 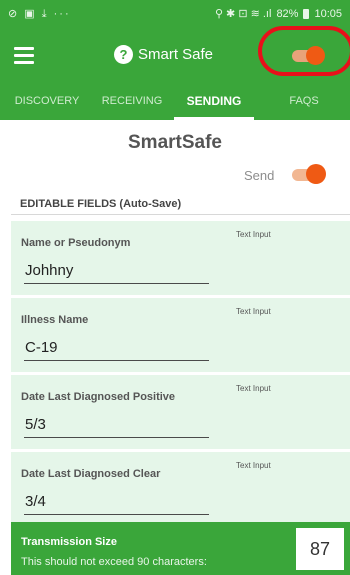 What do you see at coordinates (69, 542) in the screenshot?
I see `footer-title: Transmission Size` at bounding box center [69, 542].